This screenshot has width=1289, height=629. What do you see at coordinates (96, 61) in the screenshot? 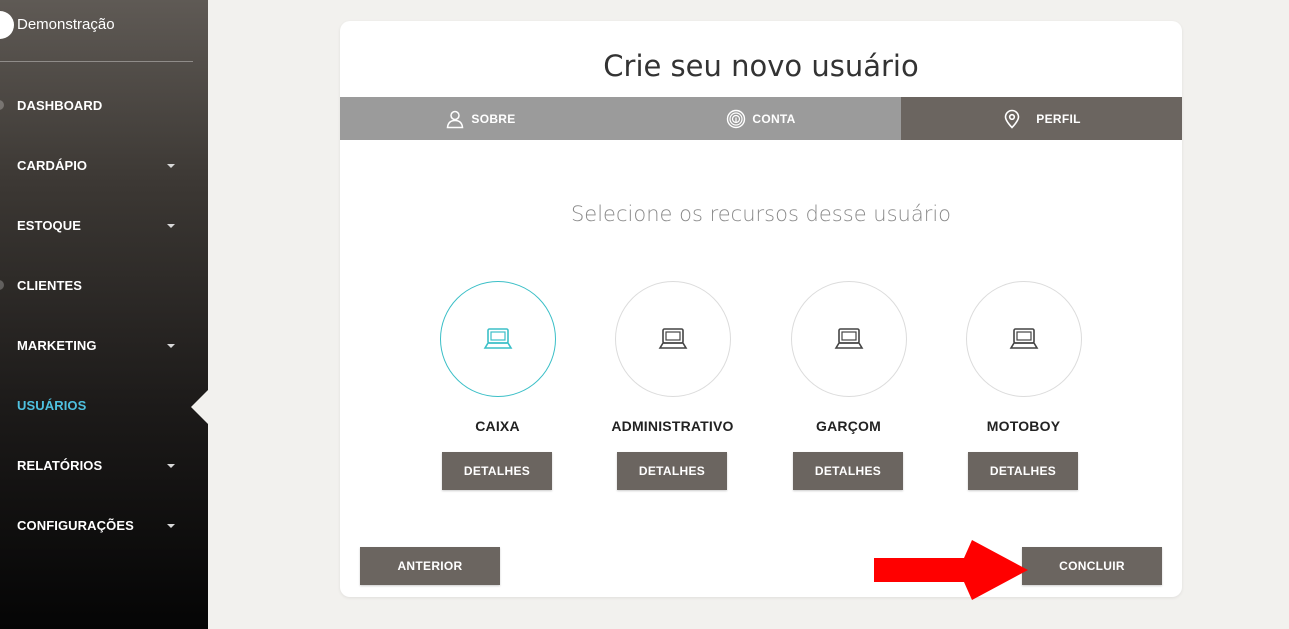
I see `sidebar-divider` at bounding box center [96, 61].